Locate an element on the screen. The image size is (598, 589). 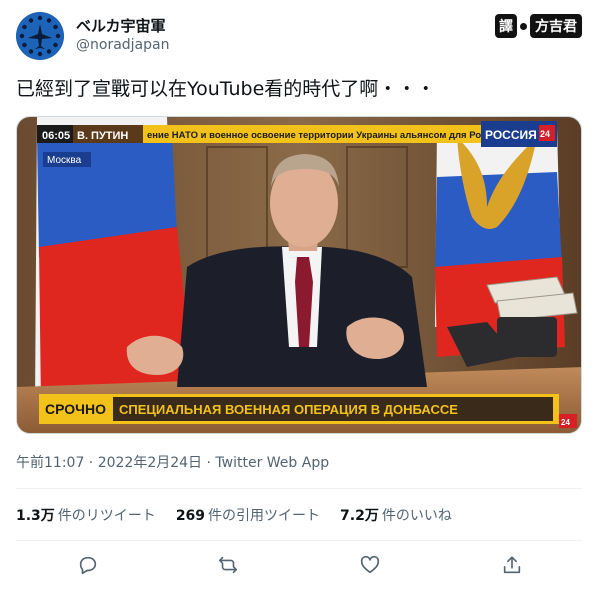
tweet-timestamp: 午前11:07 · 2022年2月24日 · Twitter Web App is located at coordinates (172, 462).